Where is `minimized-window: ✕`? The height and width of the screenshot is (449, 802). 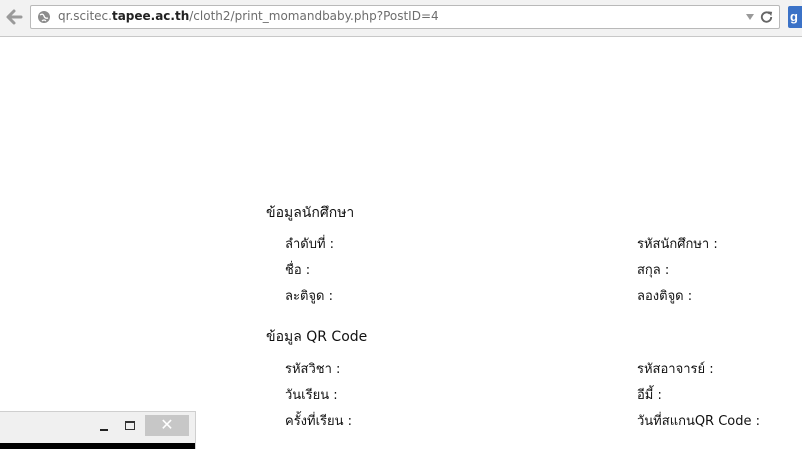 minimized-window: ✕ is located at coordinates (98, 430).